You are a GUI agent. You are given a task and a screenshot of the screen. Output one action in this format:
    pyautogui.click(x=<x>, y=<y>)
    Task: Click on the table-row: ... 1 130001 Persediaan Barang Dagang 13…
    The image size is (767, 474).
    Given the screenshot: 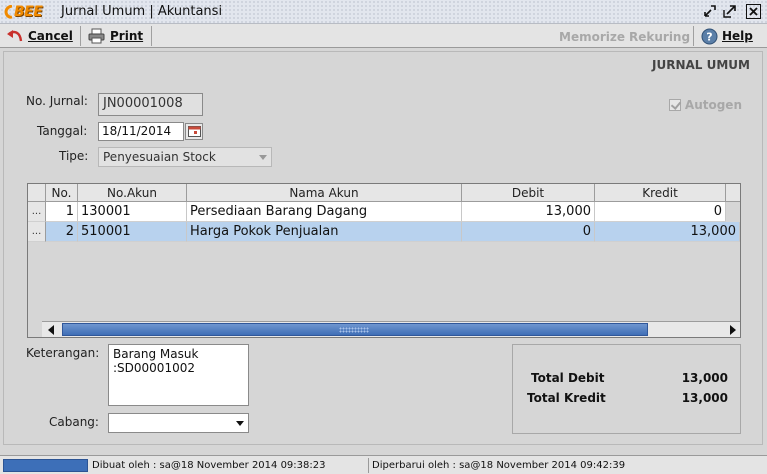 What is the action you would take?
    pyautogui.click(x=384, y=212)
    